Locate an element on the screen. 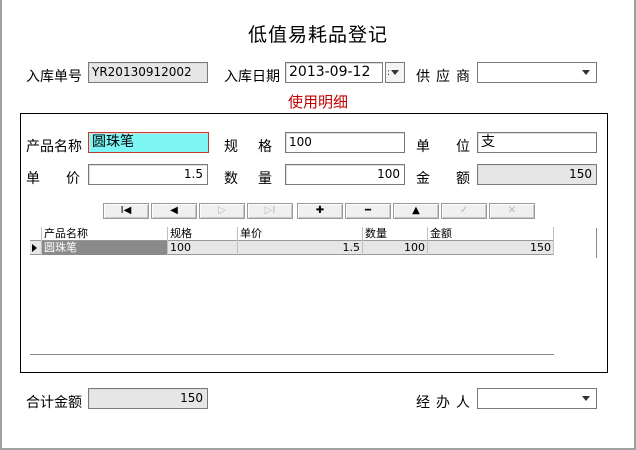  grid-scrollbar-edge is located at coordinates (596, 243).